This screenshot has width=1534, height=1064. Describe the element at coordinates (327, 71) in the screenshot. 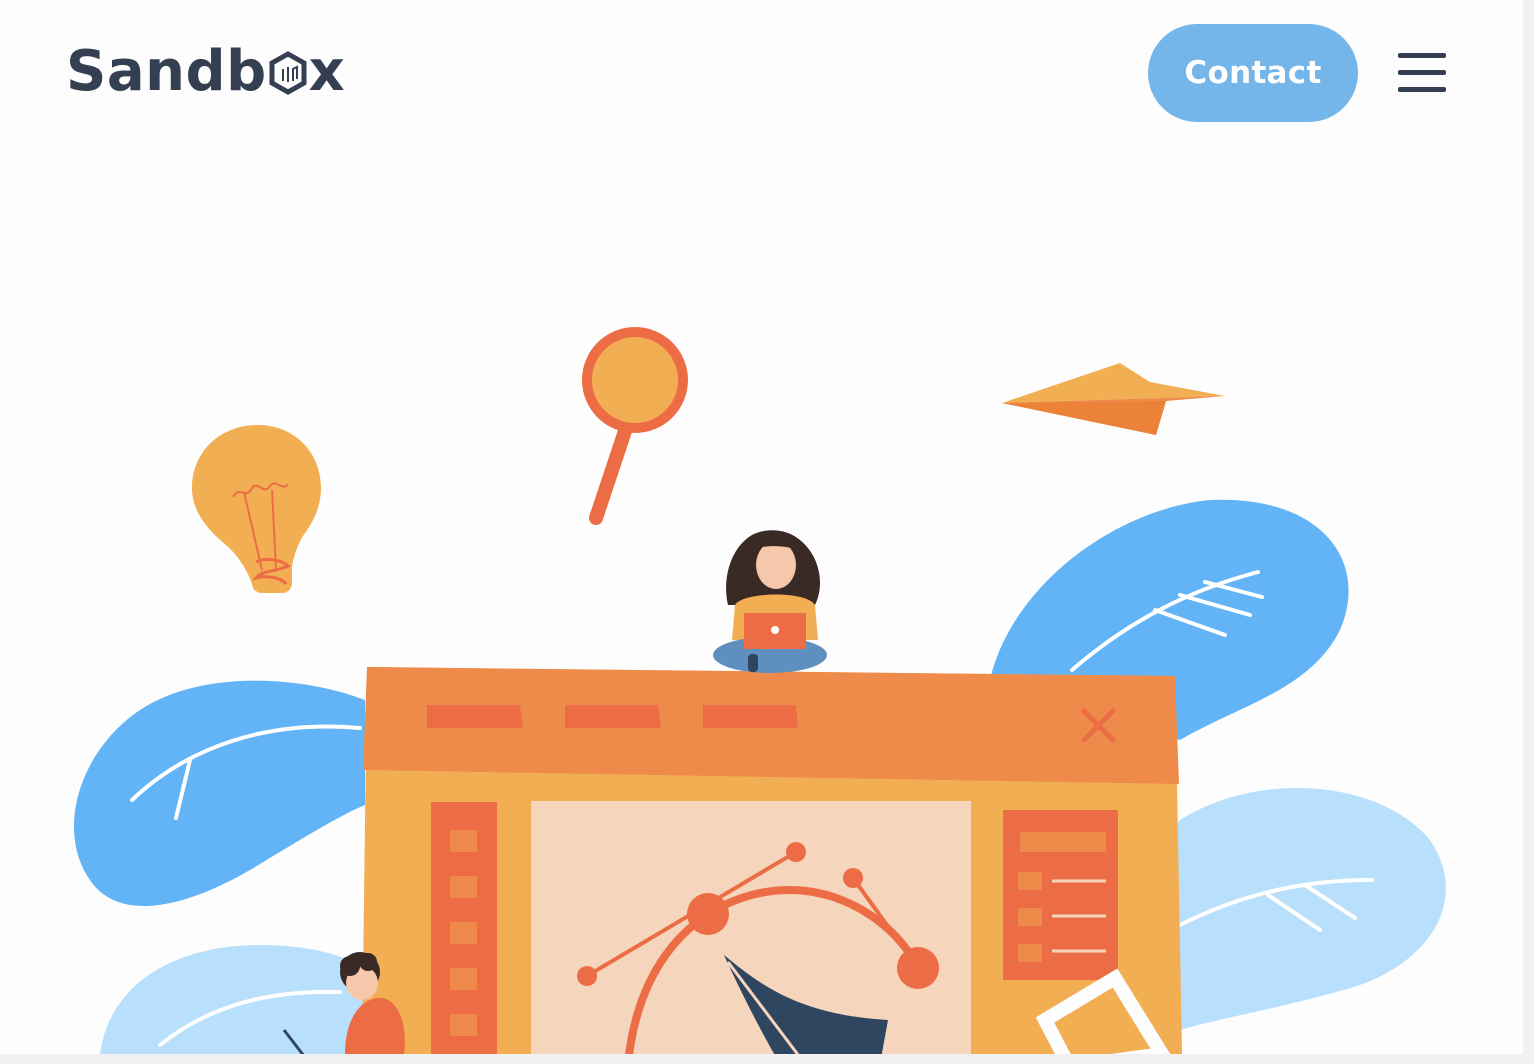

I see `logo-text-end: x` at that location.